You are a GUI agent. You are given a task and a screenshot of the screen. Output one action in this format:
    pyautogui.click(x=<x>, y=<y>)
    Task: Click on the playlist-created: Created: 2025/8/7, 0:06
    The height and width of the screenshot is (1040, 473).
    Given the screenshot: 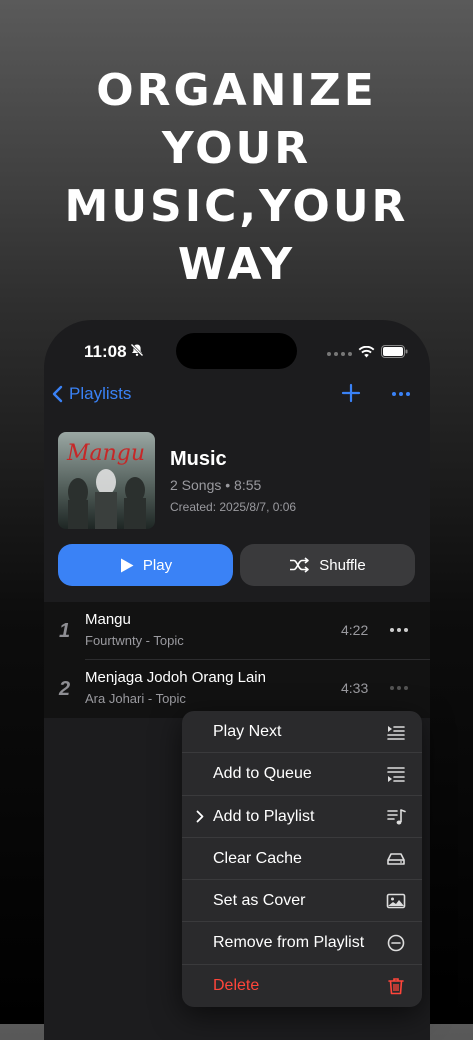 What is the action you would take?
    pyautogui.click(x=233, y=507)
    